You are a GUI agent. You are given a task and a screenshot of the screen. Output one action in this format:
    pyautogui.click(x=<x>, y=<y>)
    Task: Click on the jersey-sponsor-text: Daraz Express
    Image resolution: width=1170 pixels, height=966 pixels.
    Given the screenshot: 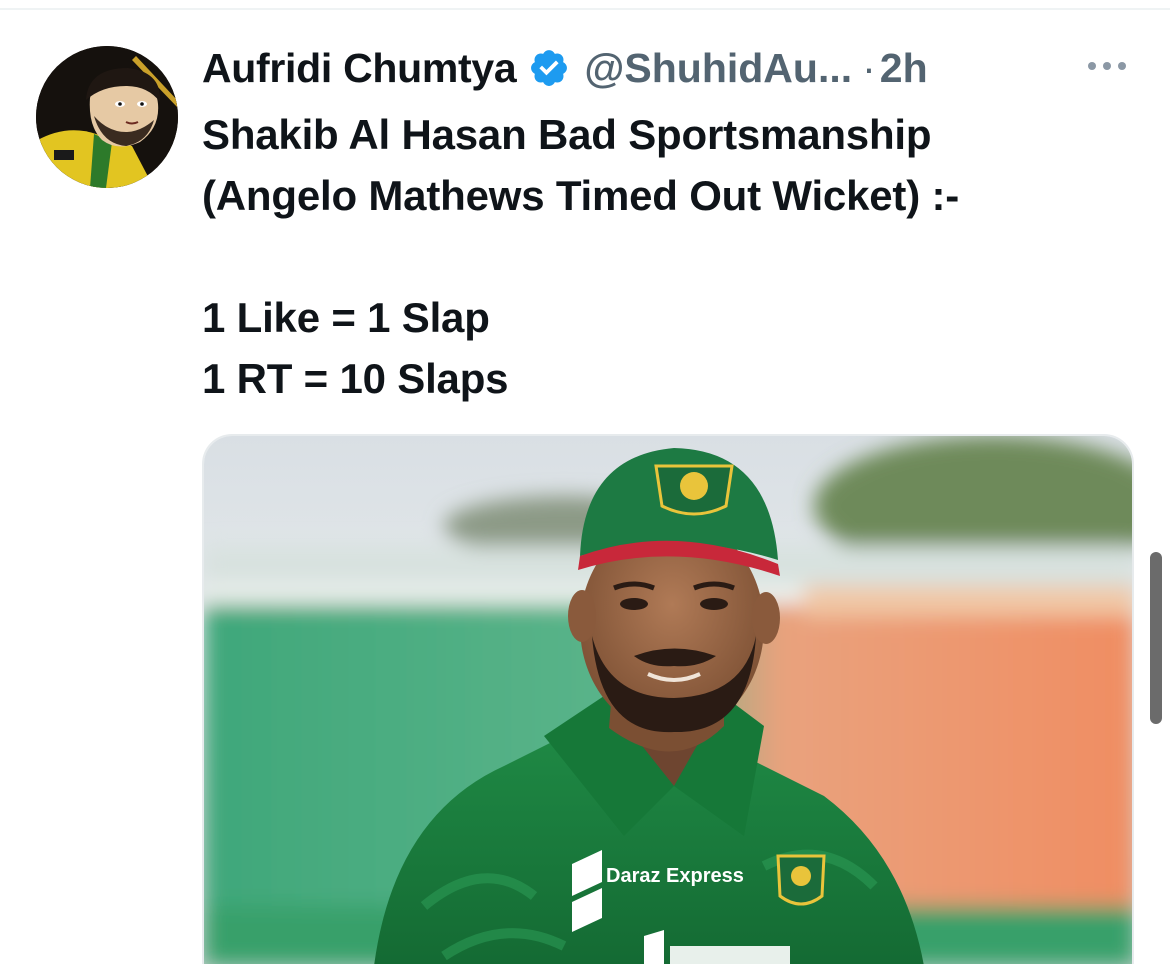 What is the action you would take?
    pyautogui.click(x=675, y=876)
    